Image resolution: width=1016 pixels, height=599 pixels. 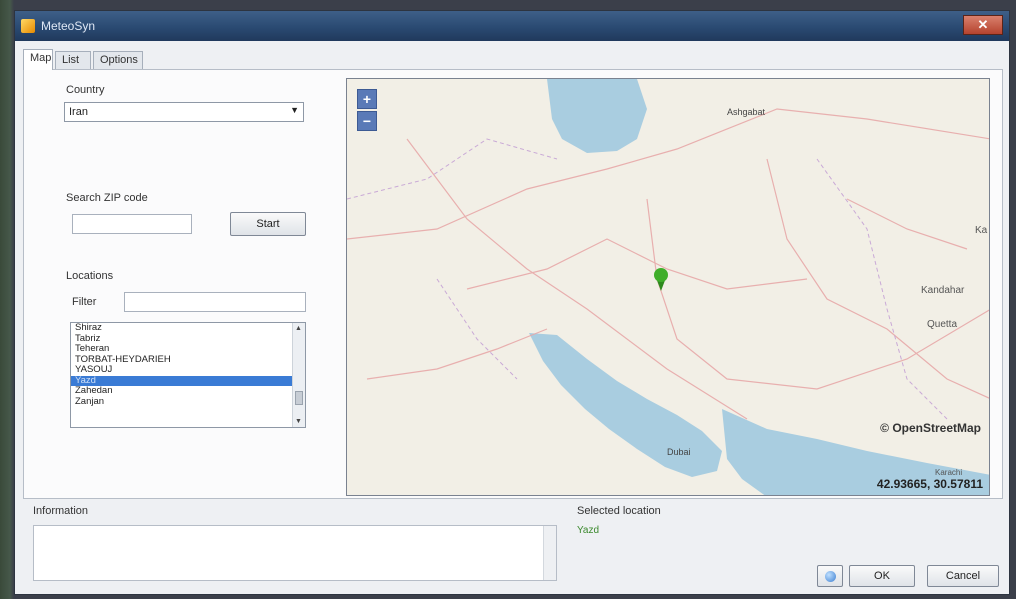 I want to click on start-button: Start, so click(x=268, y=224).